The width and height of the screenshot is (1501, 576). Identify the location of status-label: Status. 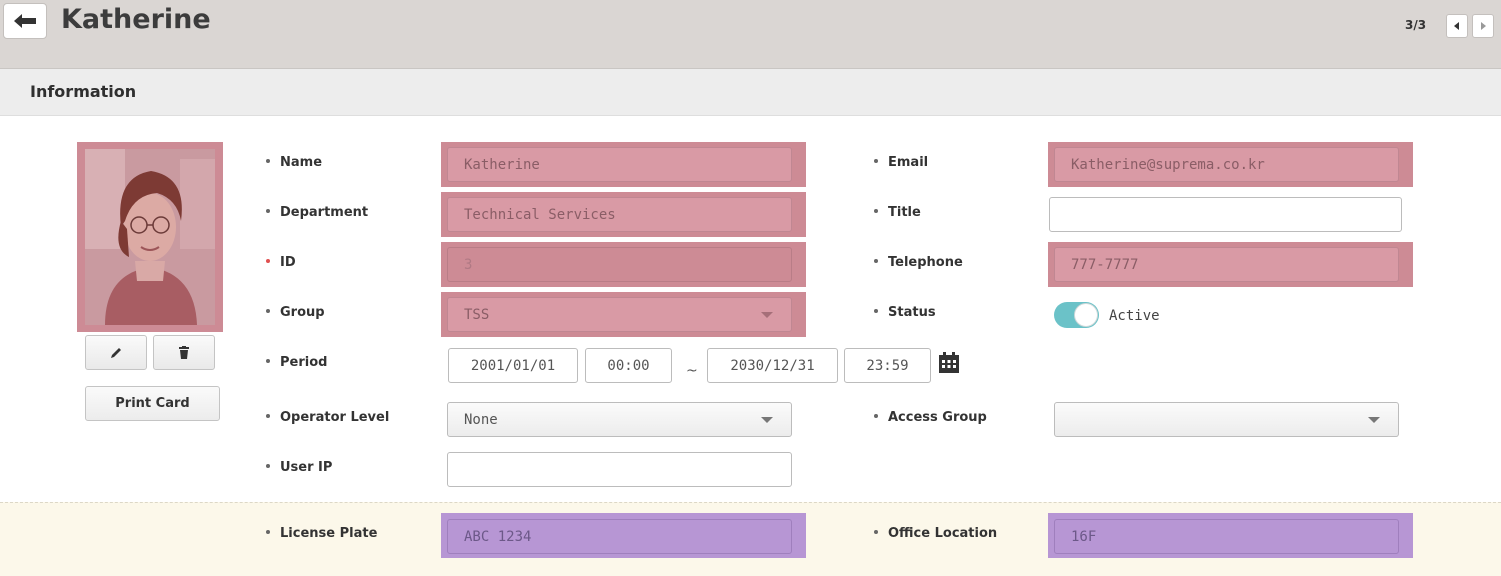
(905, 312).